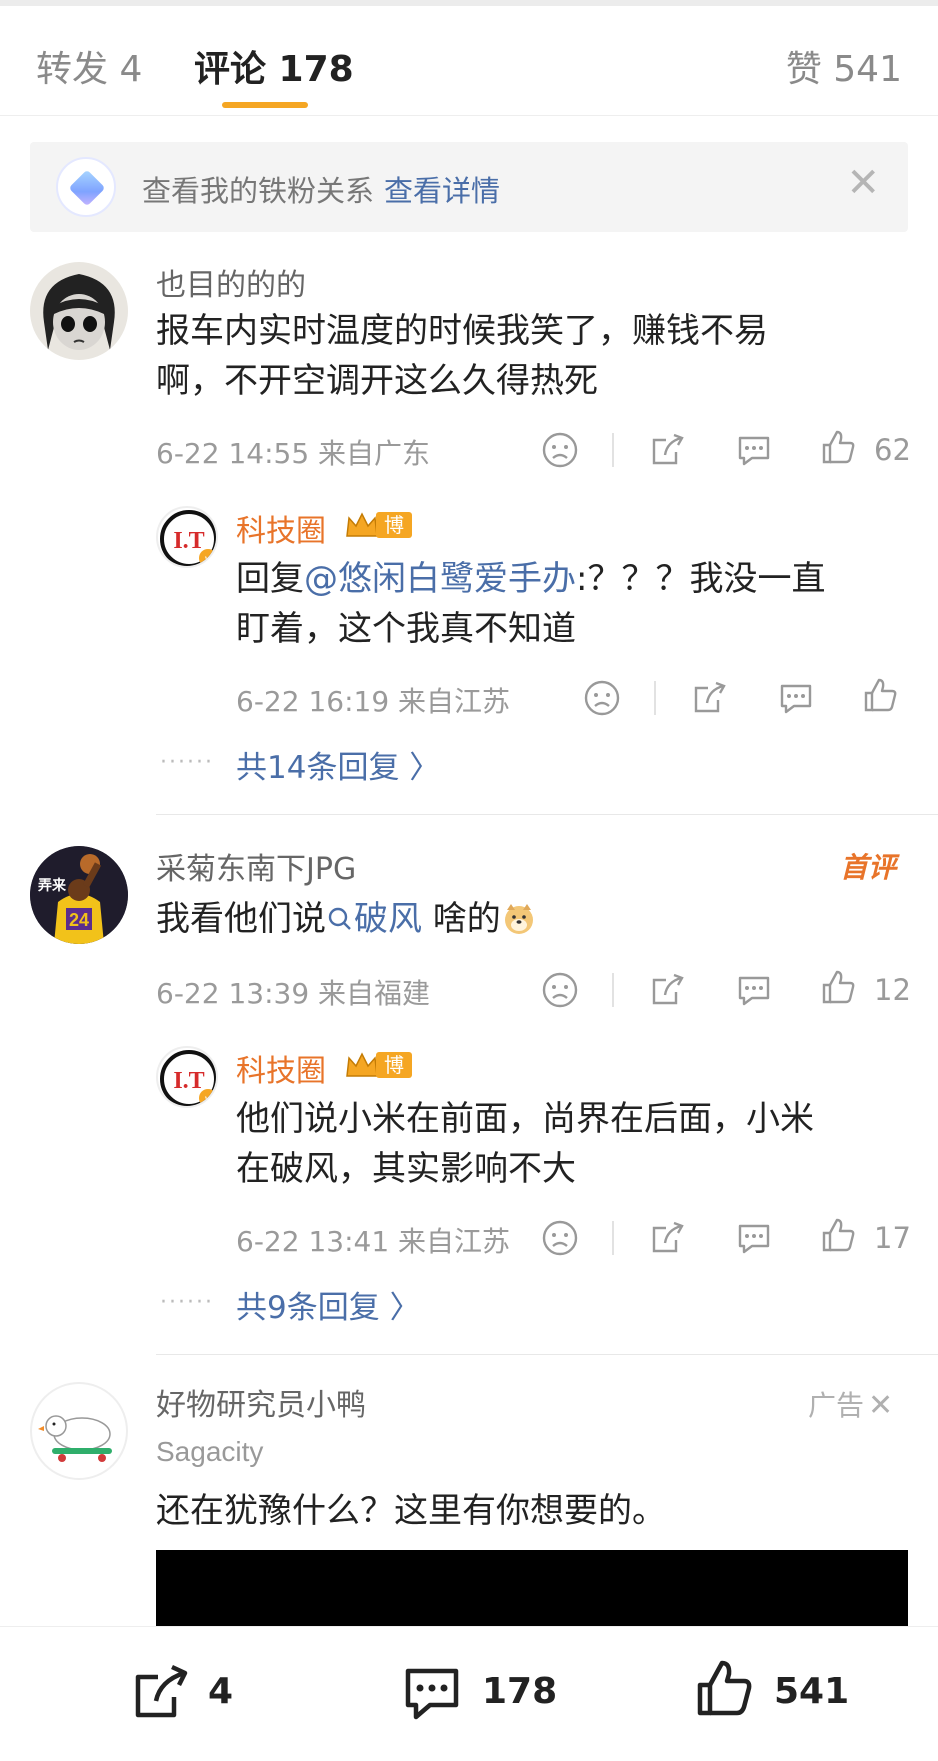 The width and height of the screenshot is (938, 1761). I want to click on reply-text-line: 他们说小米在前面，尚界在后面，小米, so click(525, 1119).